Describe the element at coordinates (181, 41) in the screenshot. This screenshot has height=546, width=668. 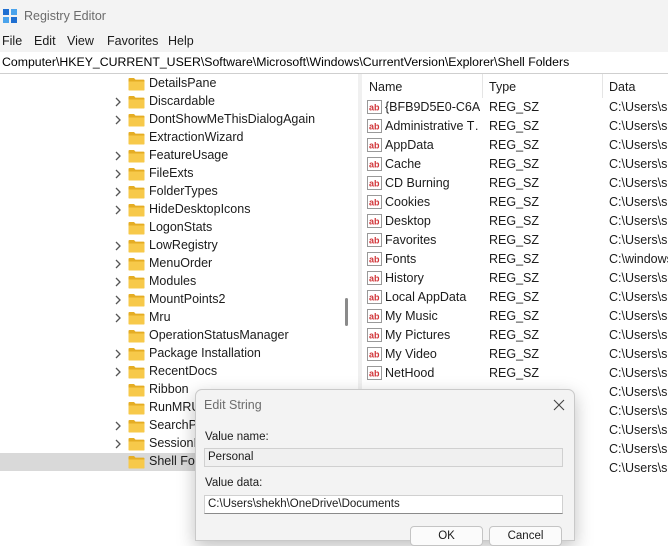
I see `menu-help: Help` at that location.